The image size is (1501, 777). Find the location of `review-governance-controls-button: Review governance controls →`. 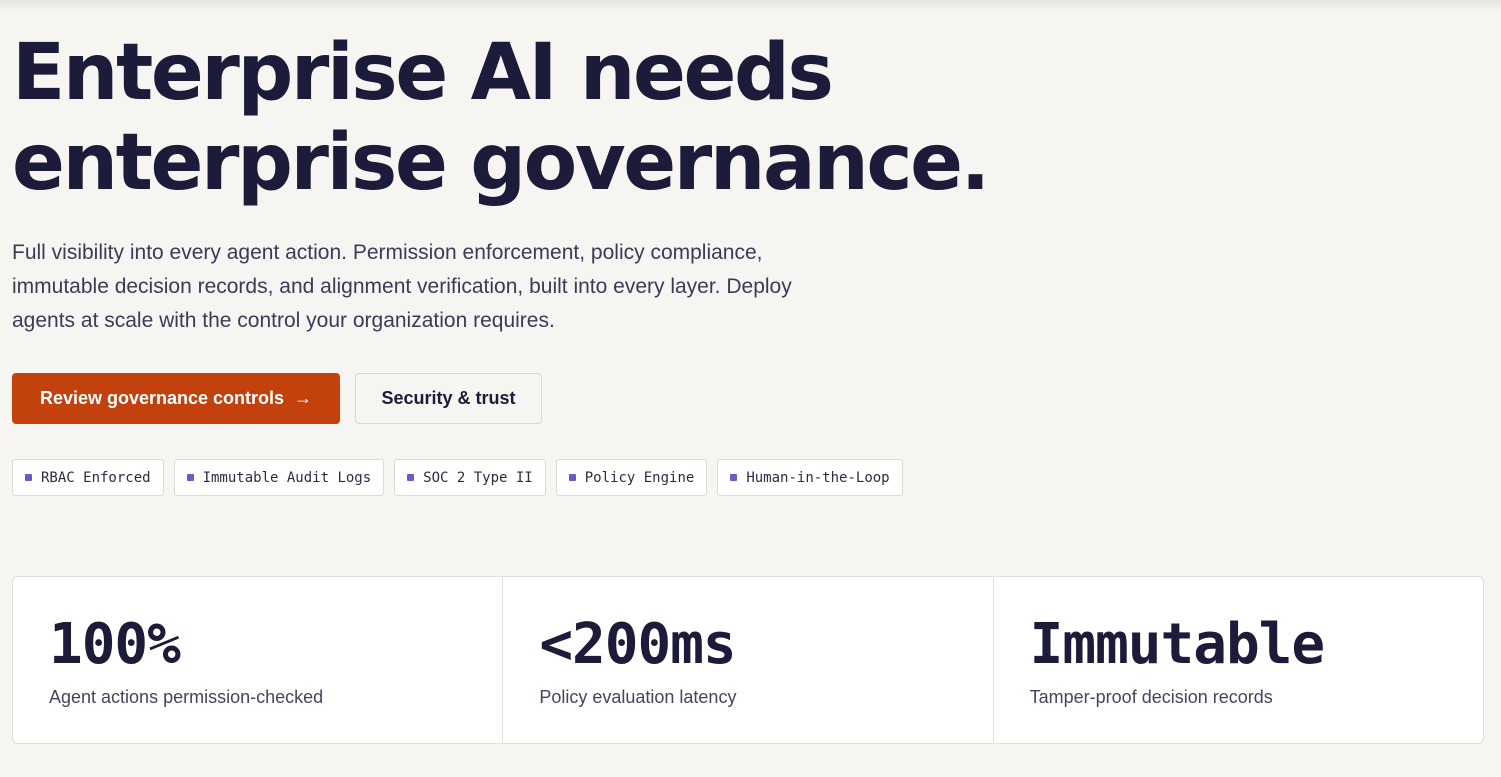

review-governance-controls-button: Review governance controls → is located at coordinates (176, 398).